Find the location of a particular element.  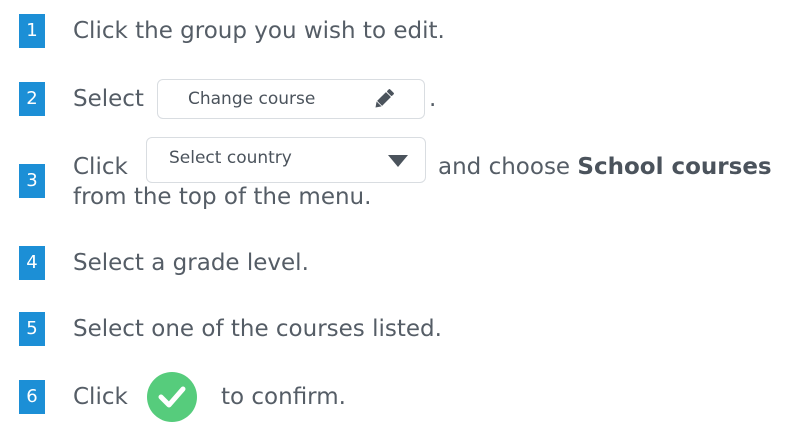

step-text-middle: and choose School courses is located at coordinates (605, 167).